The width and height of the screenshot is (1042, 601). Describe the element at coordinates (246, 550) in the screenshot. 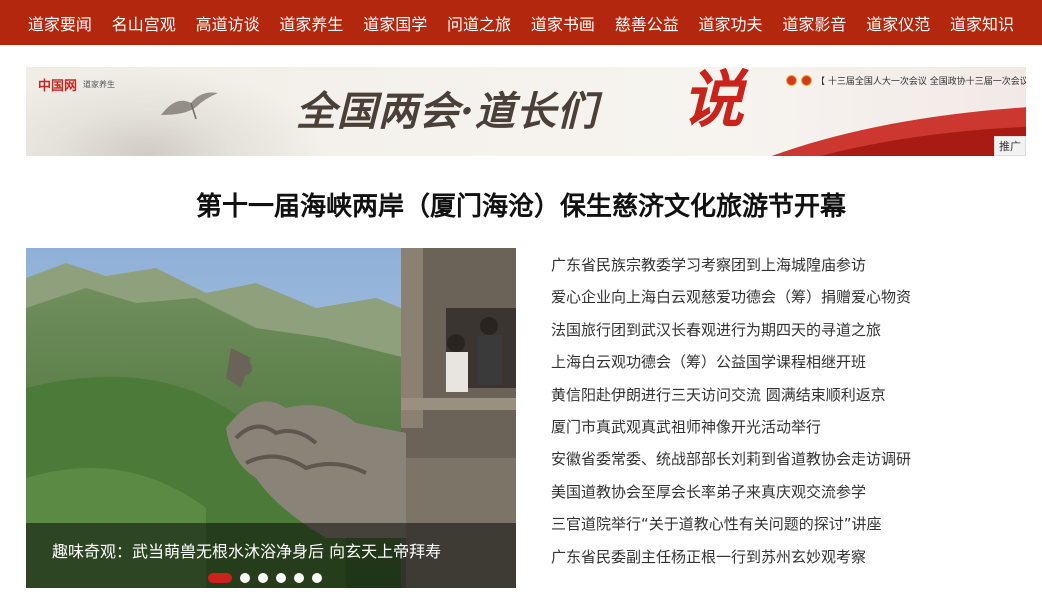

I see `slide-caption: 趣味奇观：武当萌兽无根水沐浴净身后 向玄天上帝拜寿` at that location.